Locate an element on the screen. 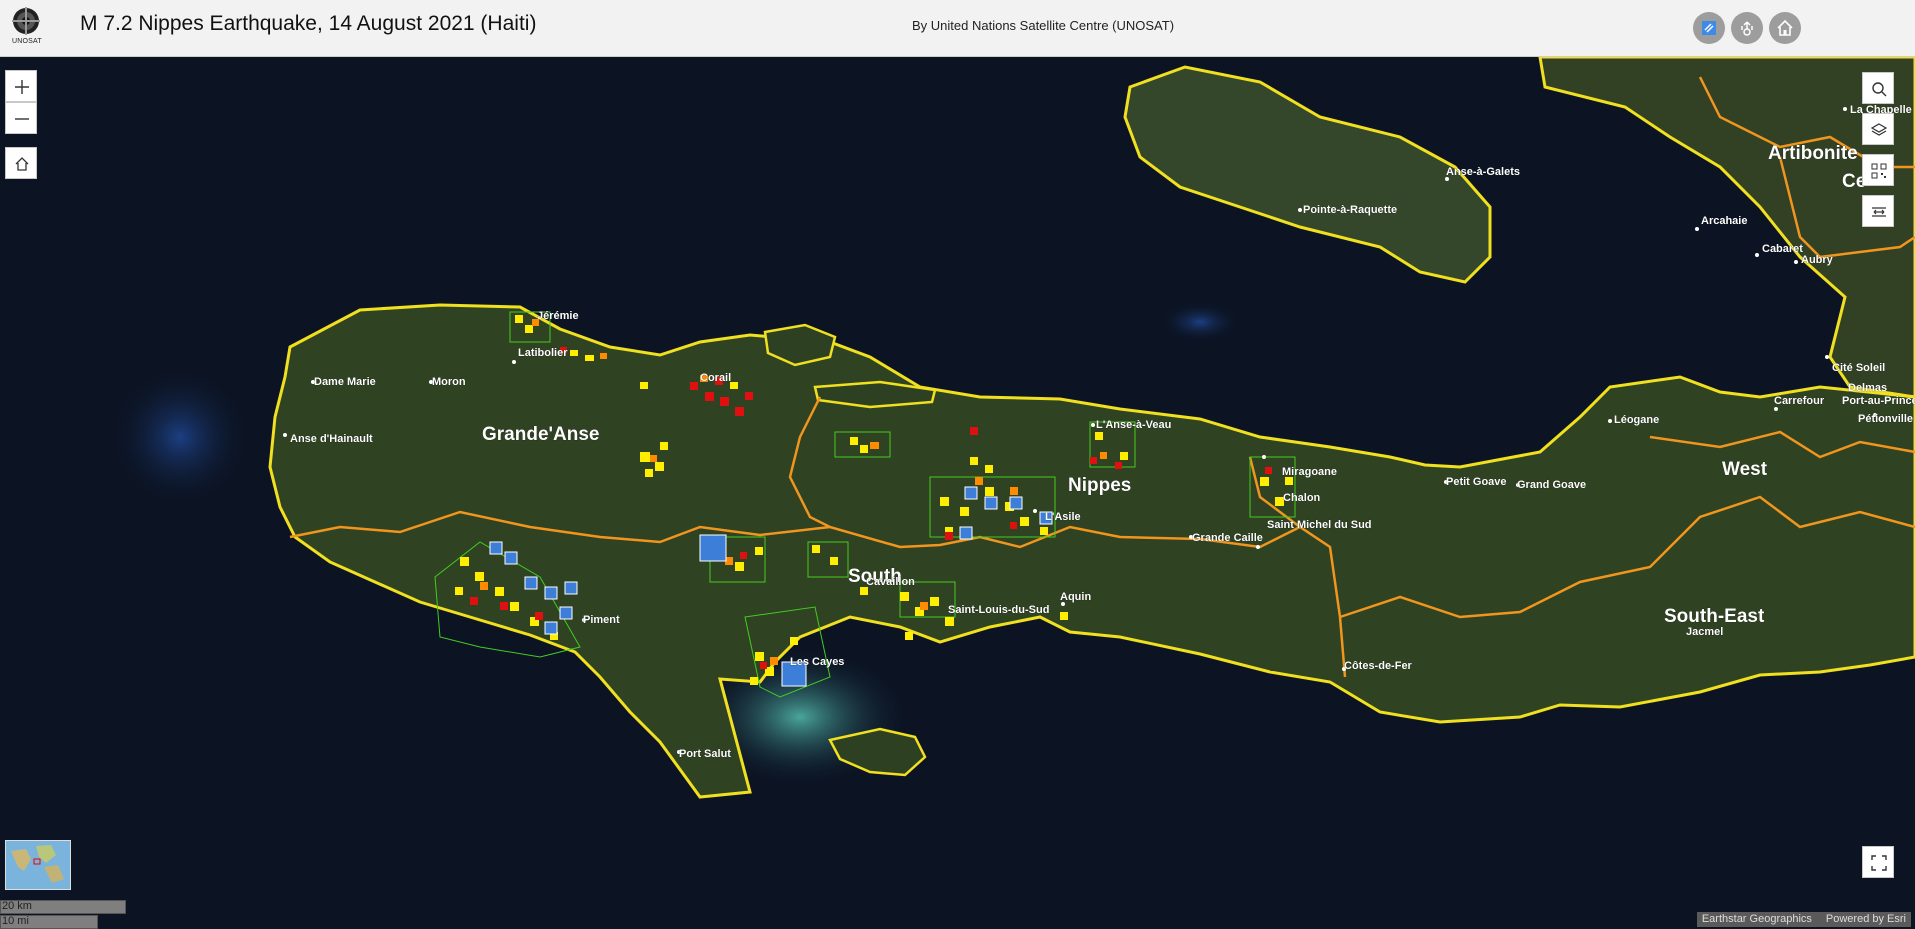  town-label: Carrefour is located at coordinates (1799, 401).